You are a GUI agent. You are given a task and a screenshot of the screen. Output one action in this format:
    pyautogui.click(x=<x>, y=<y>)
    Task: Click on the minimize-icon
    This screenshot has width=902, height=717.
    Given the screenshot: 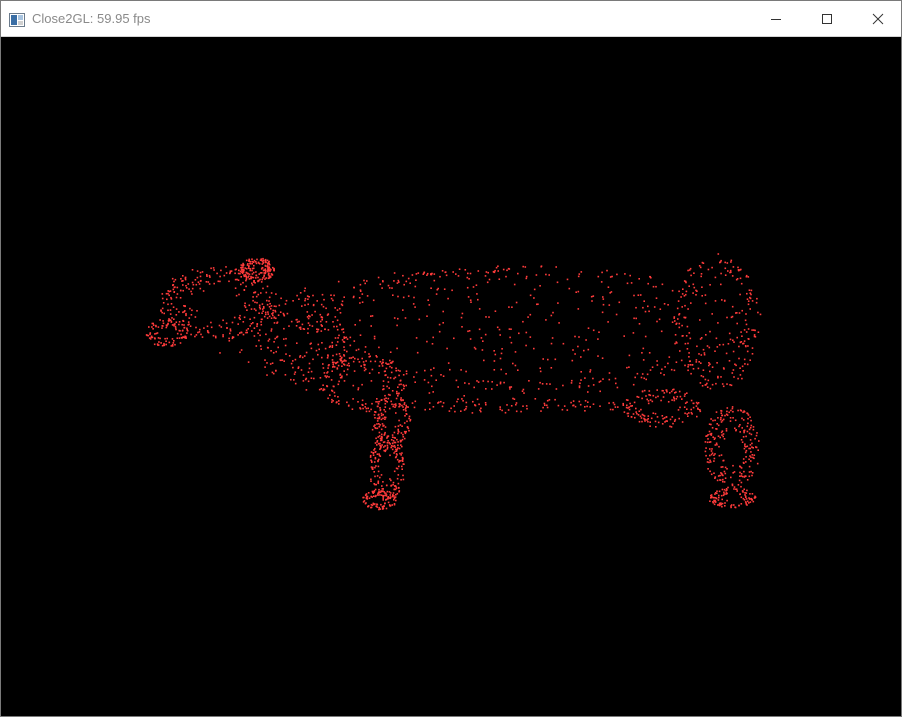 What is the action you would take?
    pyautogui.click(x=776, y=19)
    